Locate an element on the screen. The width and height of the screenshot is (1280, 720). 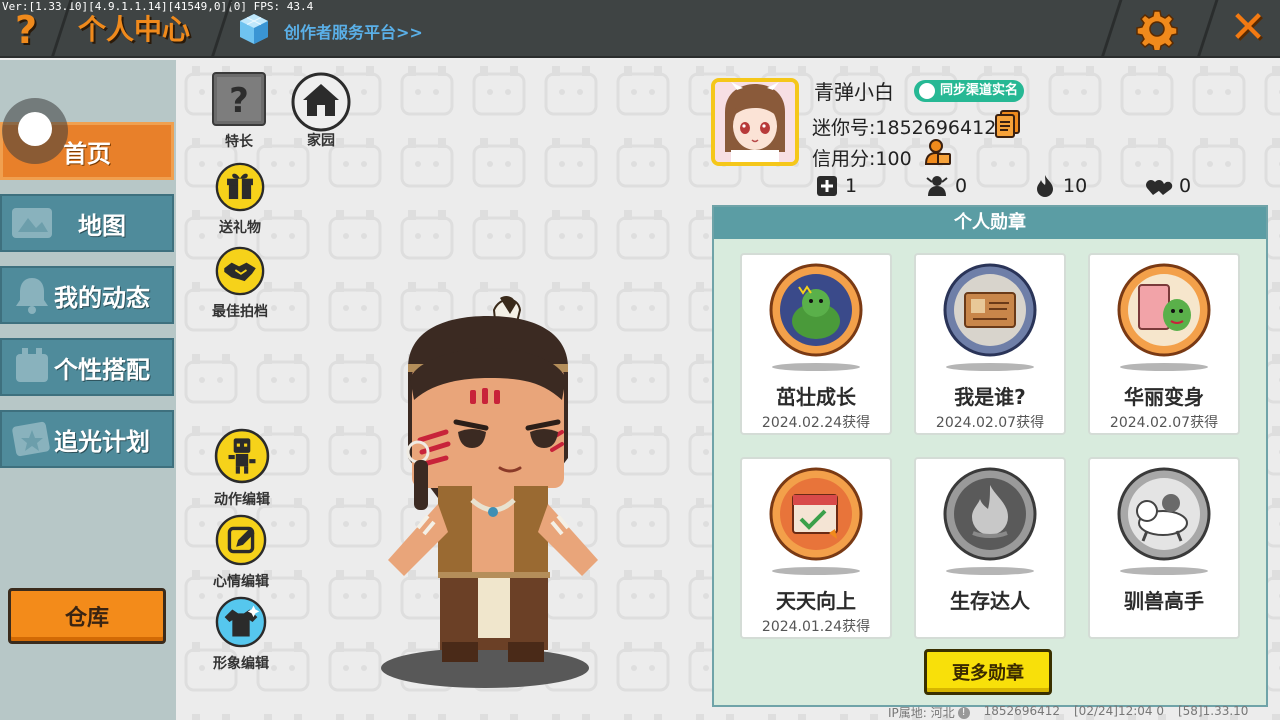
anime-girl-avatar-icon is located at coordinates (755, 122).